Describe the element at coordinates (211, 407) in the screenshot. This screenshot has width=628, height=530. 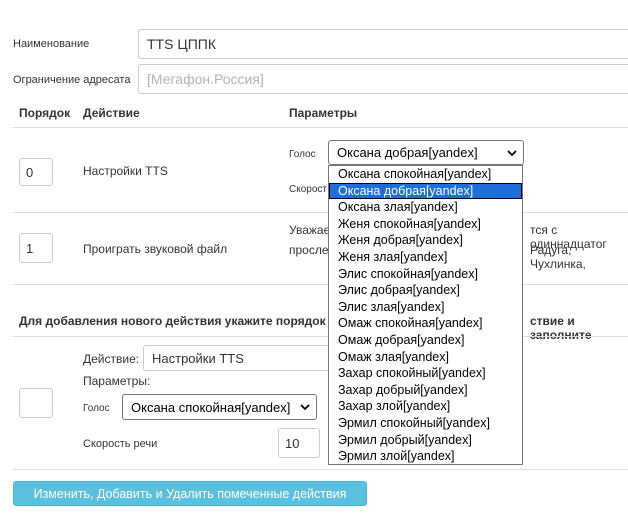
I see `new-voice-select-value: Оксана спокойная[yandex]` at that location.